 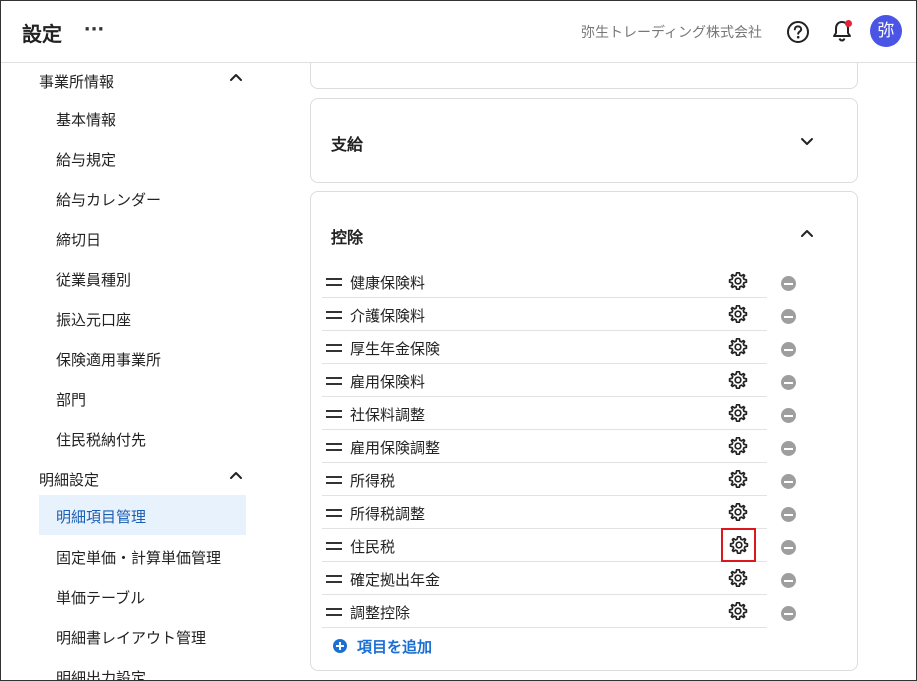 What do you see at coordinates (559, 347) in the screenshot?
I see `deduction-item-row: 厚生年金保険` at bounding box center [559, 347].